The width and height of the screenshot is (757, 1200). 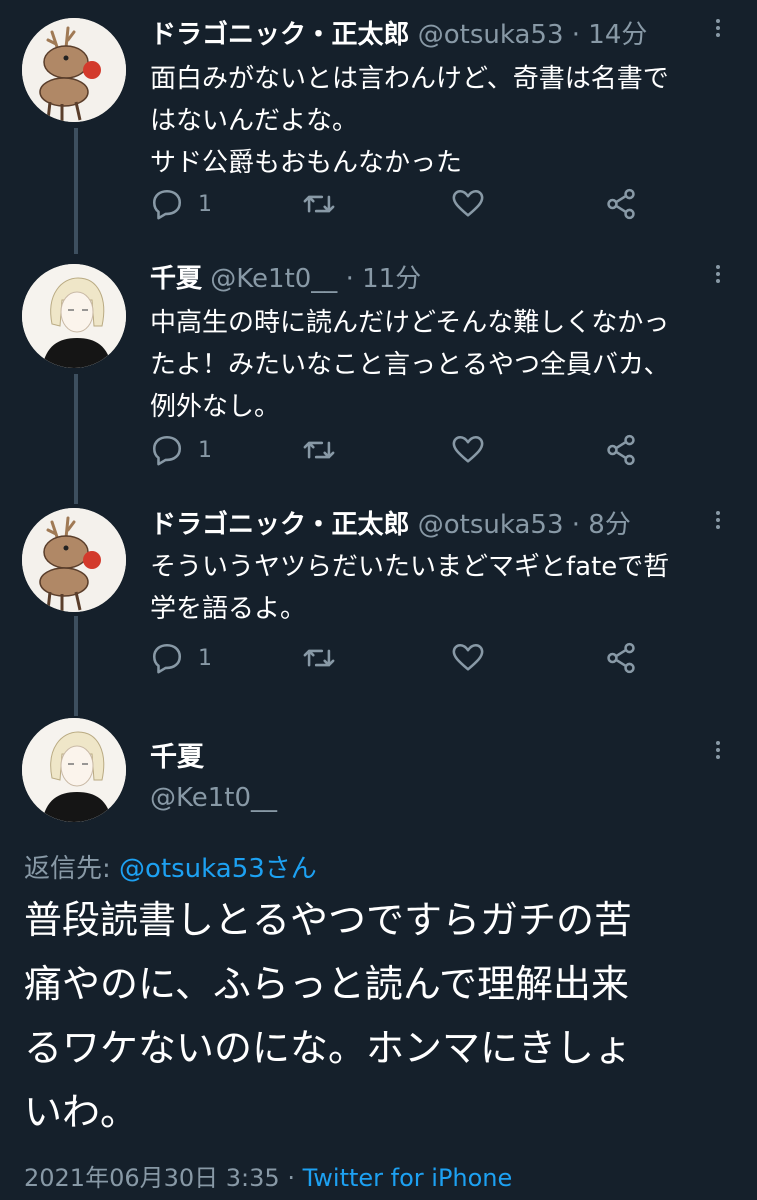 What do you see at coordinates (72, 869) in the screenshot?
I see `reply-to-prefix: 返信先:` at bounding box center [72, 869].